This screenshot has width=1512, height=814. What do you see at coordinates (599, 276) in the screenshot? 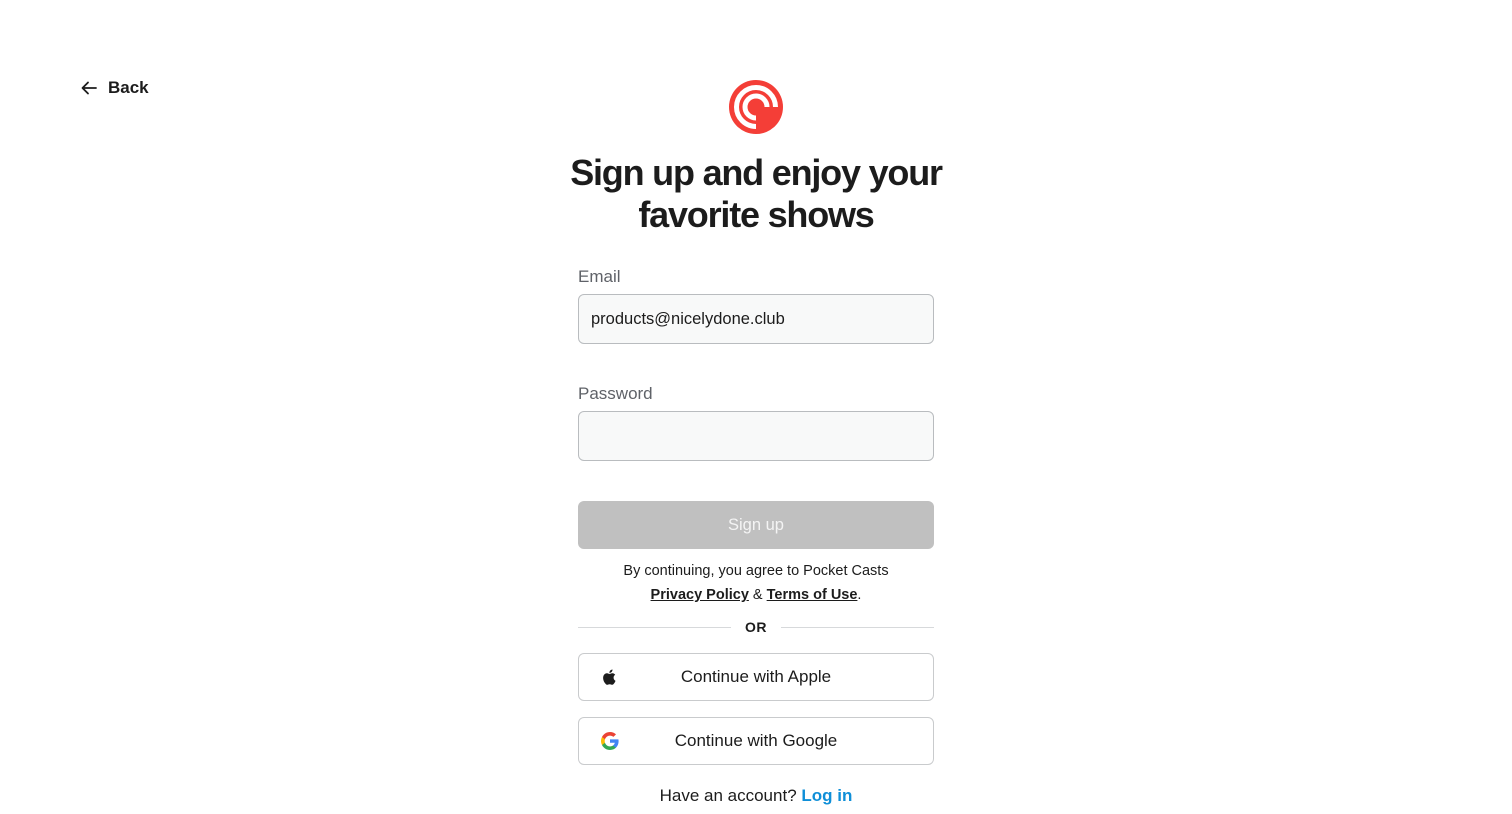
I see `email-label: Email` at bounding box center [599, 276].